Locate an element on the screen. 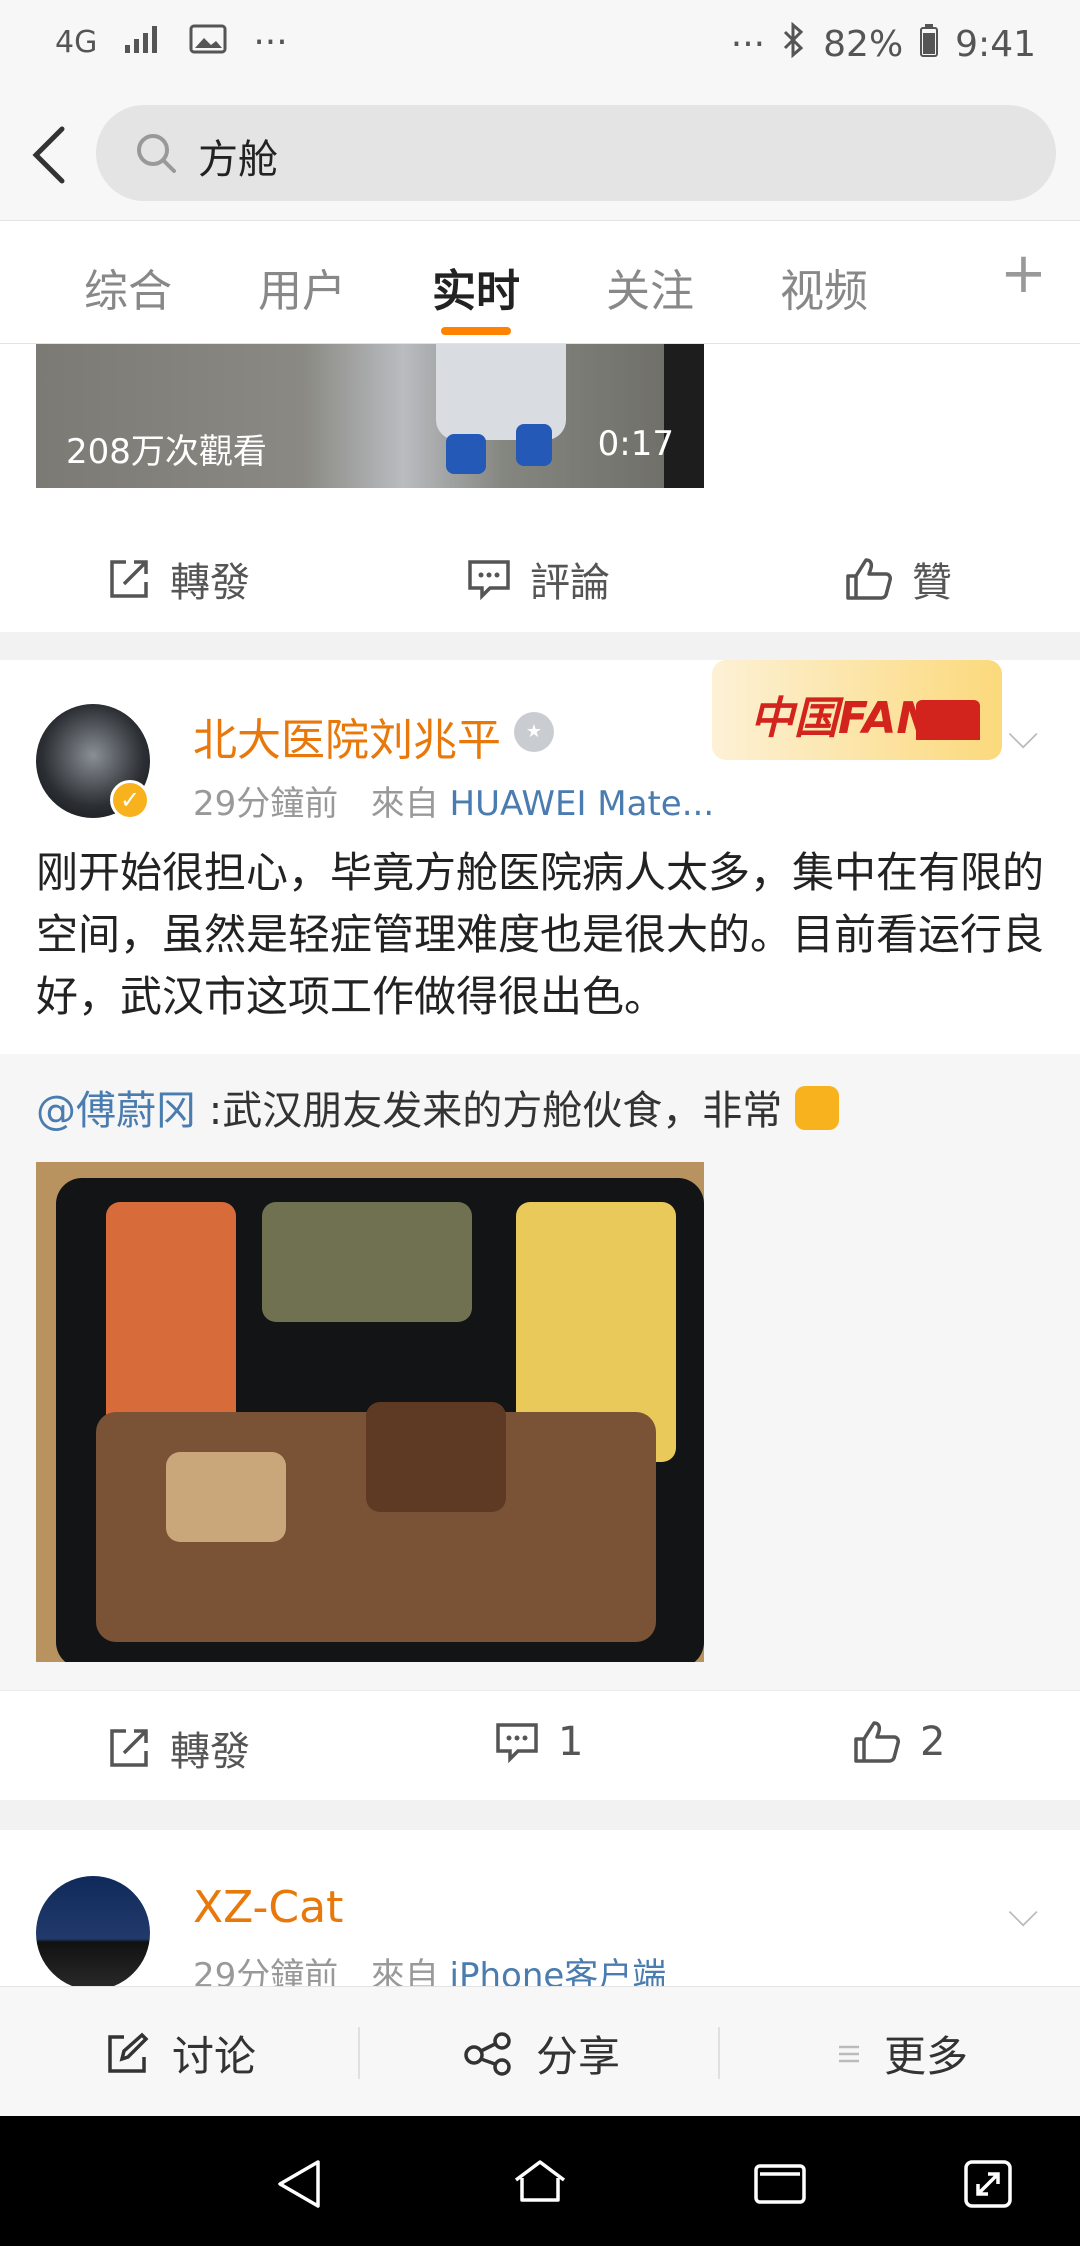  search-input: 方舱 is located at coordinates (576, 153).